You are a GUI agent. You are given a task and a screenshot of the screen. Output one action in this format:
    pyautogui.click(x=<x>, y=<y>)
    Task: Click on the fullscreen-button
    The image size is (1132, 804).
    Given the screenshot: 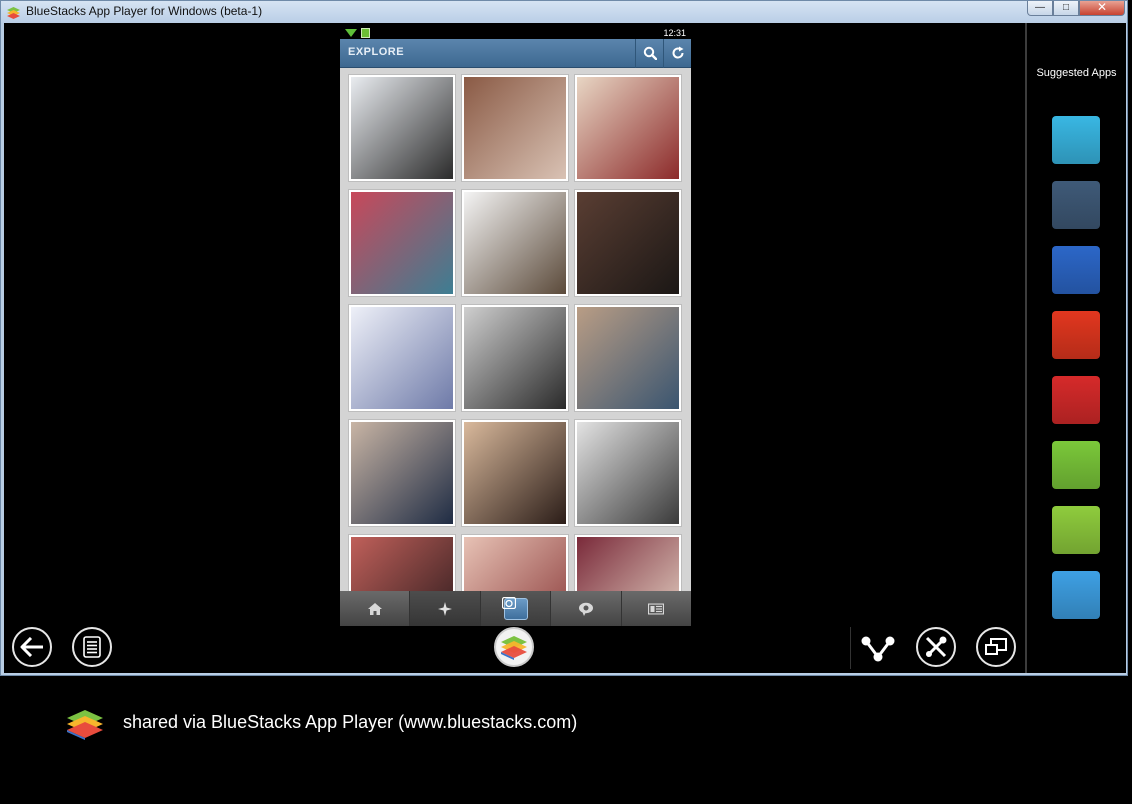 What is the action you would take?
    pyautogui.click(x=996, y=647)
    